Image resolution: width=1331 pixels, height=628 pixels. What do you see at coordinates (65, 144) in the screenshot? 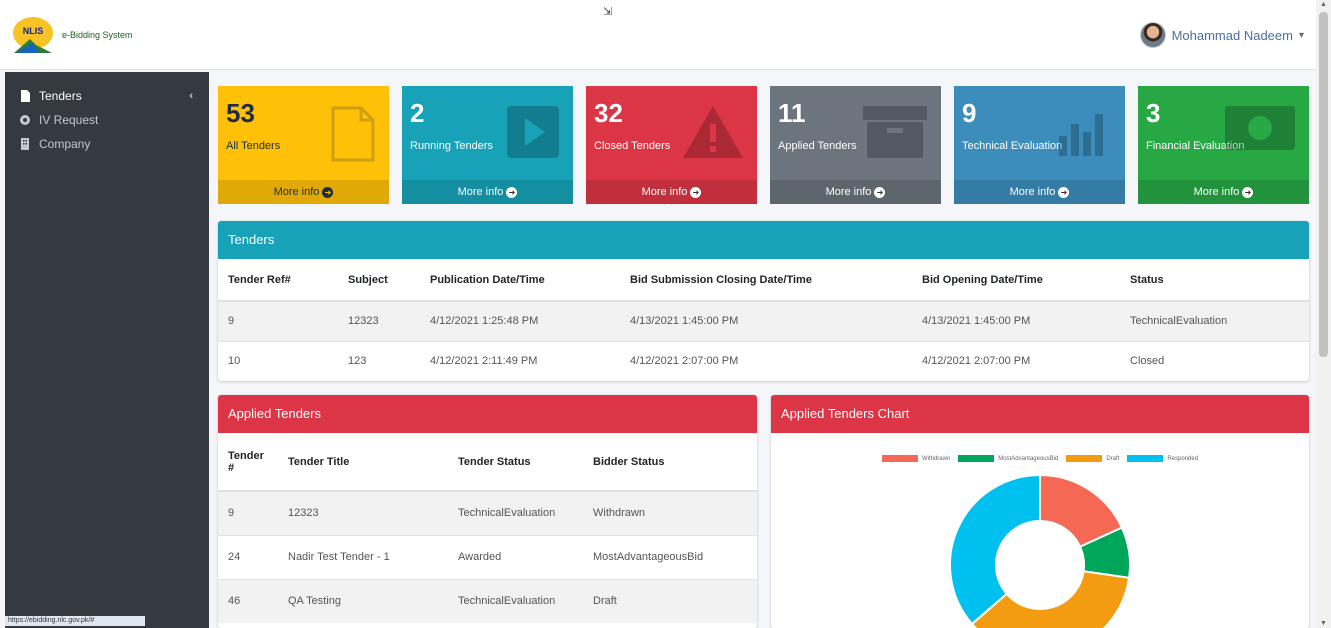
I see `sidebar-item-label: Company` at bounding box center [65, 144].